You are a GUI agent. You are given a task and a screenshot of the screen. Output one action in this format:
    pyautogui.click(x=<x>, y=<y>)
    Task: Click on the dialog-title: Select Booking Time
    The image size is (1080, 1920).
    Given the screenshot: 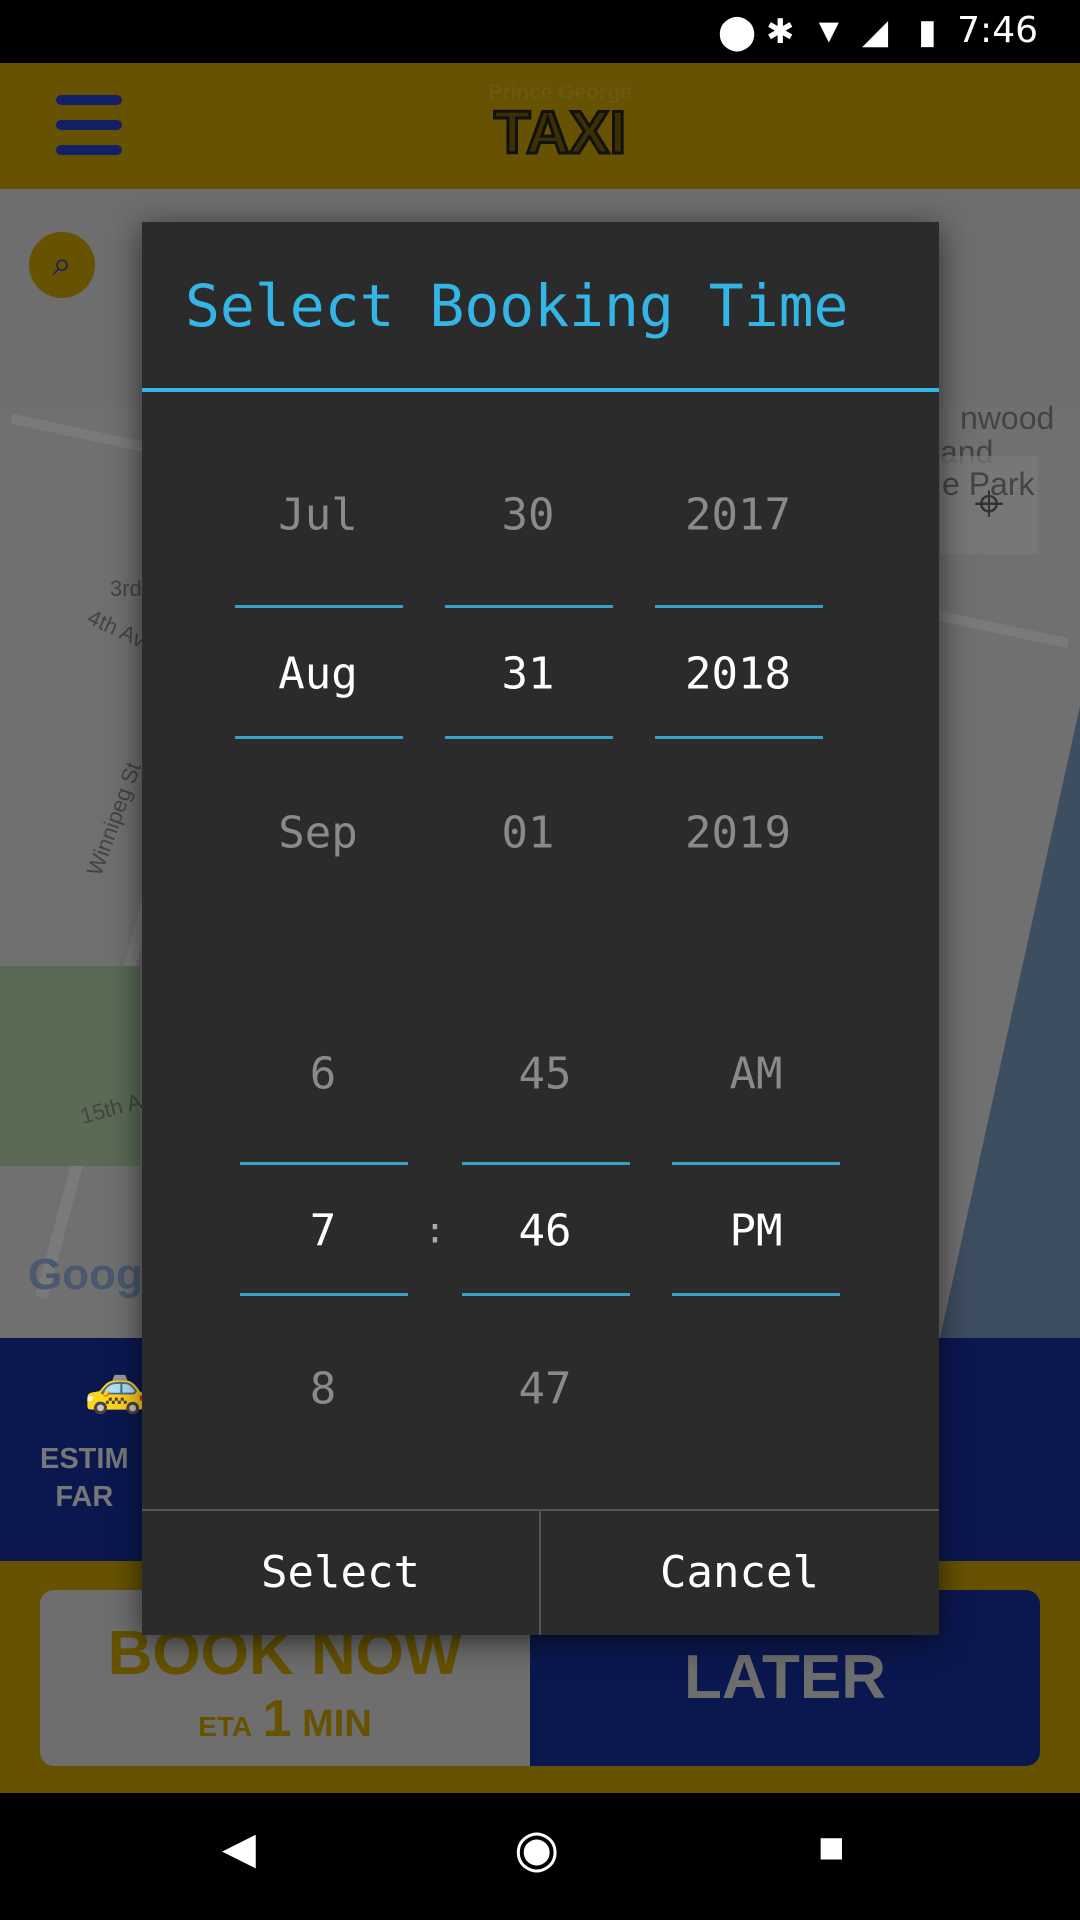 What is the action you would take?
    pyautogui.click(x=517, y=306)
    